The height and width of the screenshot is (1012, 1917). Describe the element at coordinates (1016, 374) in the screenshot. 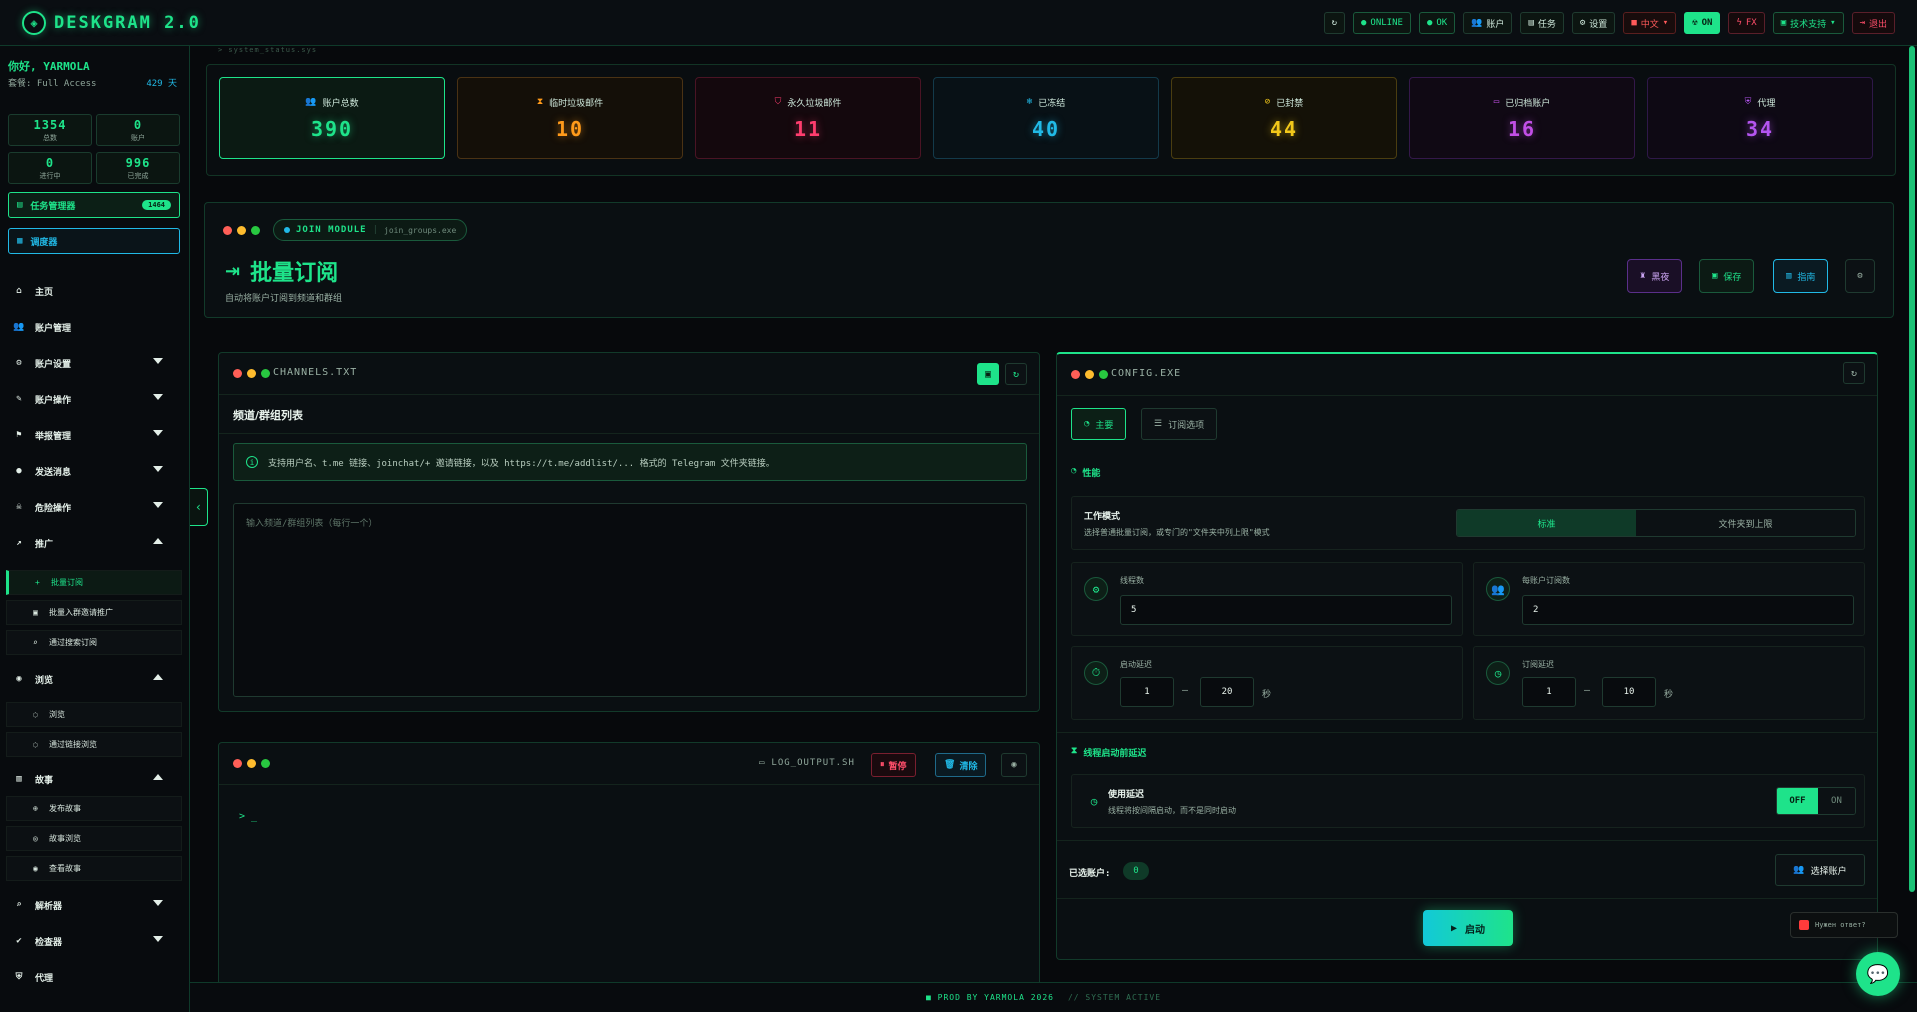

I see `refresh-list-button: ↻` at that location.